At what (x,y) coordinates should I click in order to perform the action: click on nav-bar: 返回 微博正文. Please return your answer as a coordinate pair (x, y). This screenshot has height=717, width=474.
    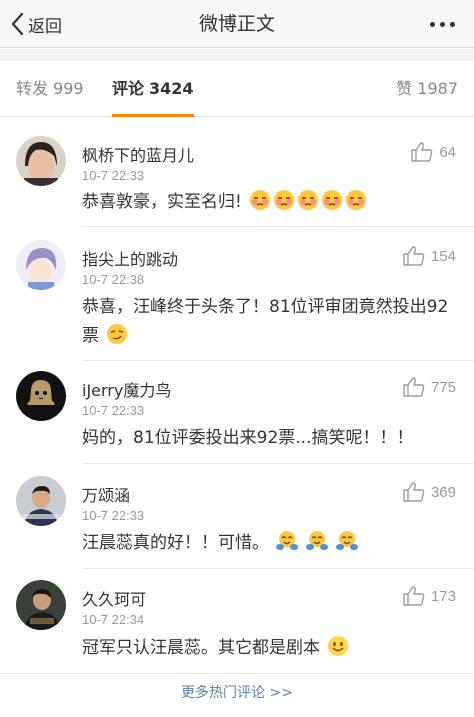
    Looking at the image, I should click on (237, 24).